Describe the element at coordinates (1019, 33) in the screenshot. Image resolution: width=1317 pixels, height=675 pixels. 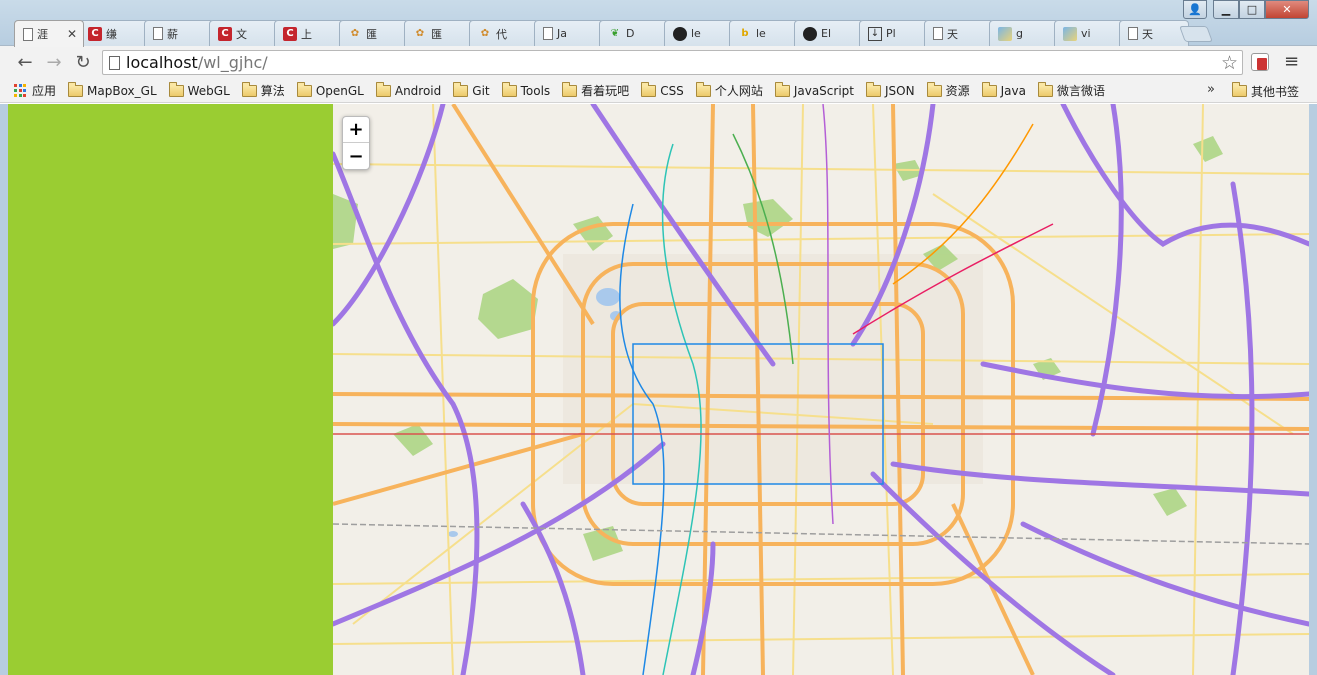
I see `tab-title: g` at that location.